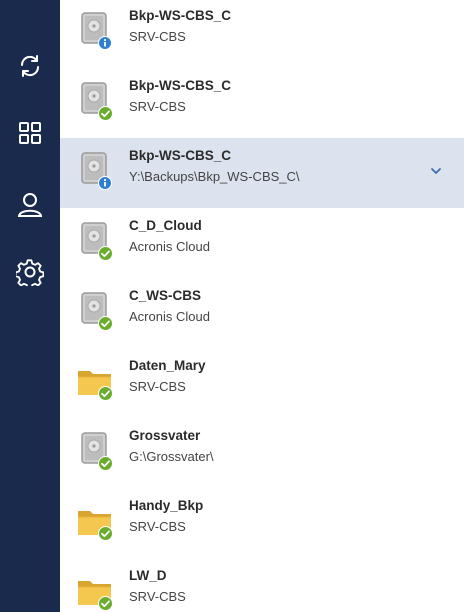 The image size is (464, 612). Describe the element at coordinates (262, 383) in the screenshot. I see `backup-list-item: Daten_Mary SRV-CBS` at that location.